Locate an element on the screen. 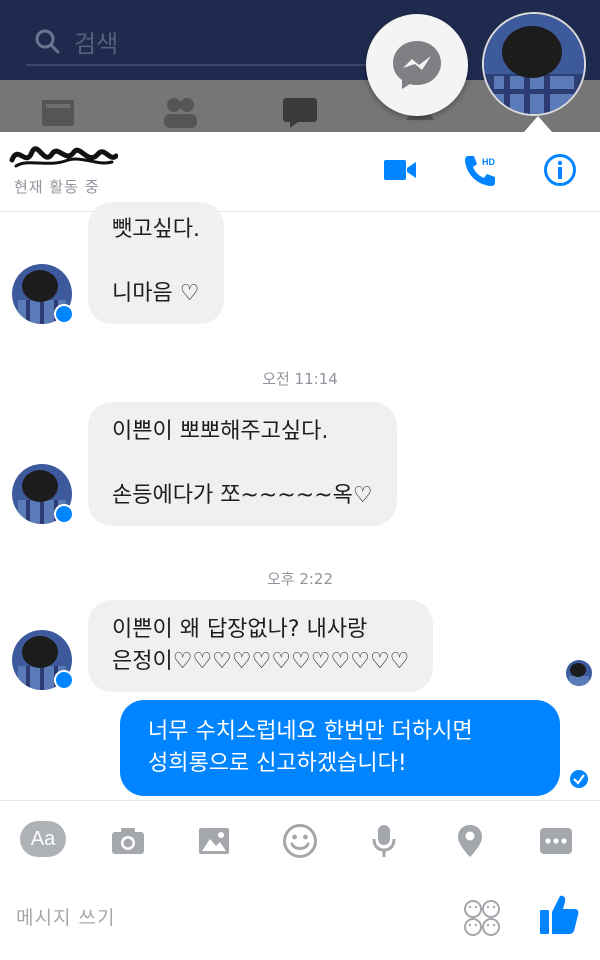  svg-text: HD is located at coordinates (488, 162).